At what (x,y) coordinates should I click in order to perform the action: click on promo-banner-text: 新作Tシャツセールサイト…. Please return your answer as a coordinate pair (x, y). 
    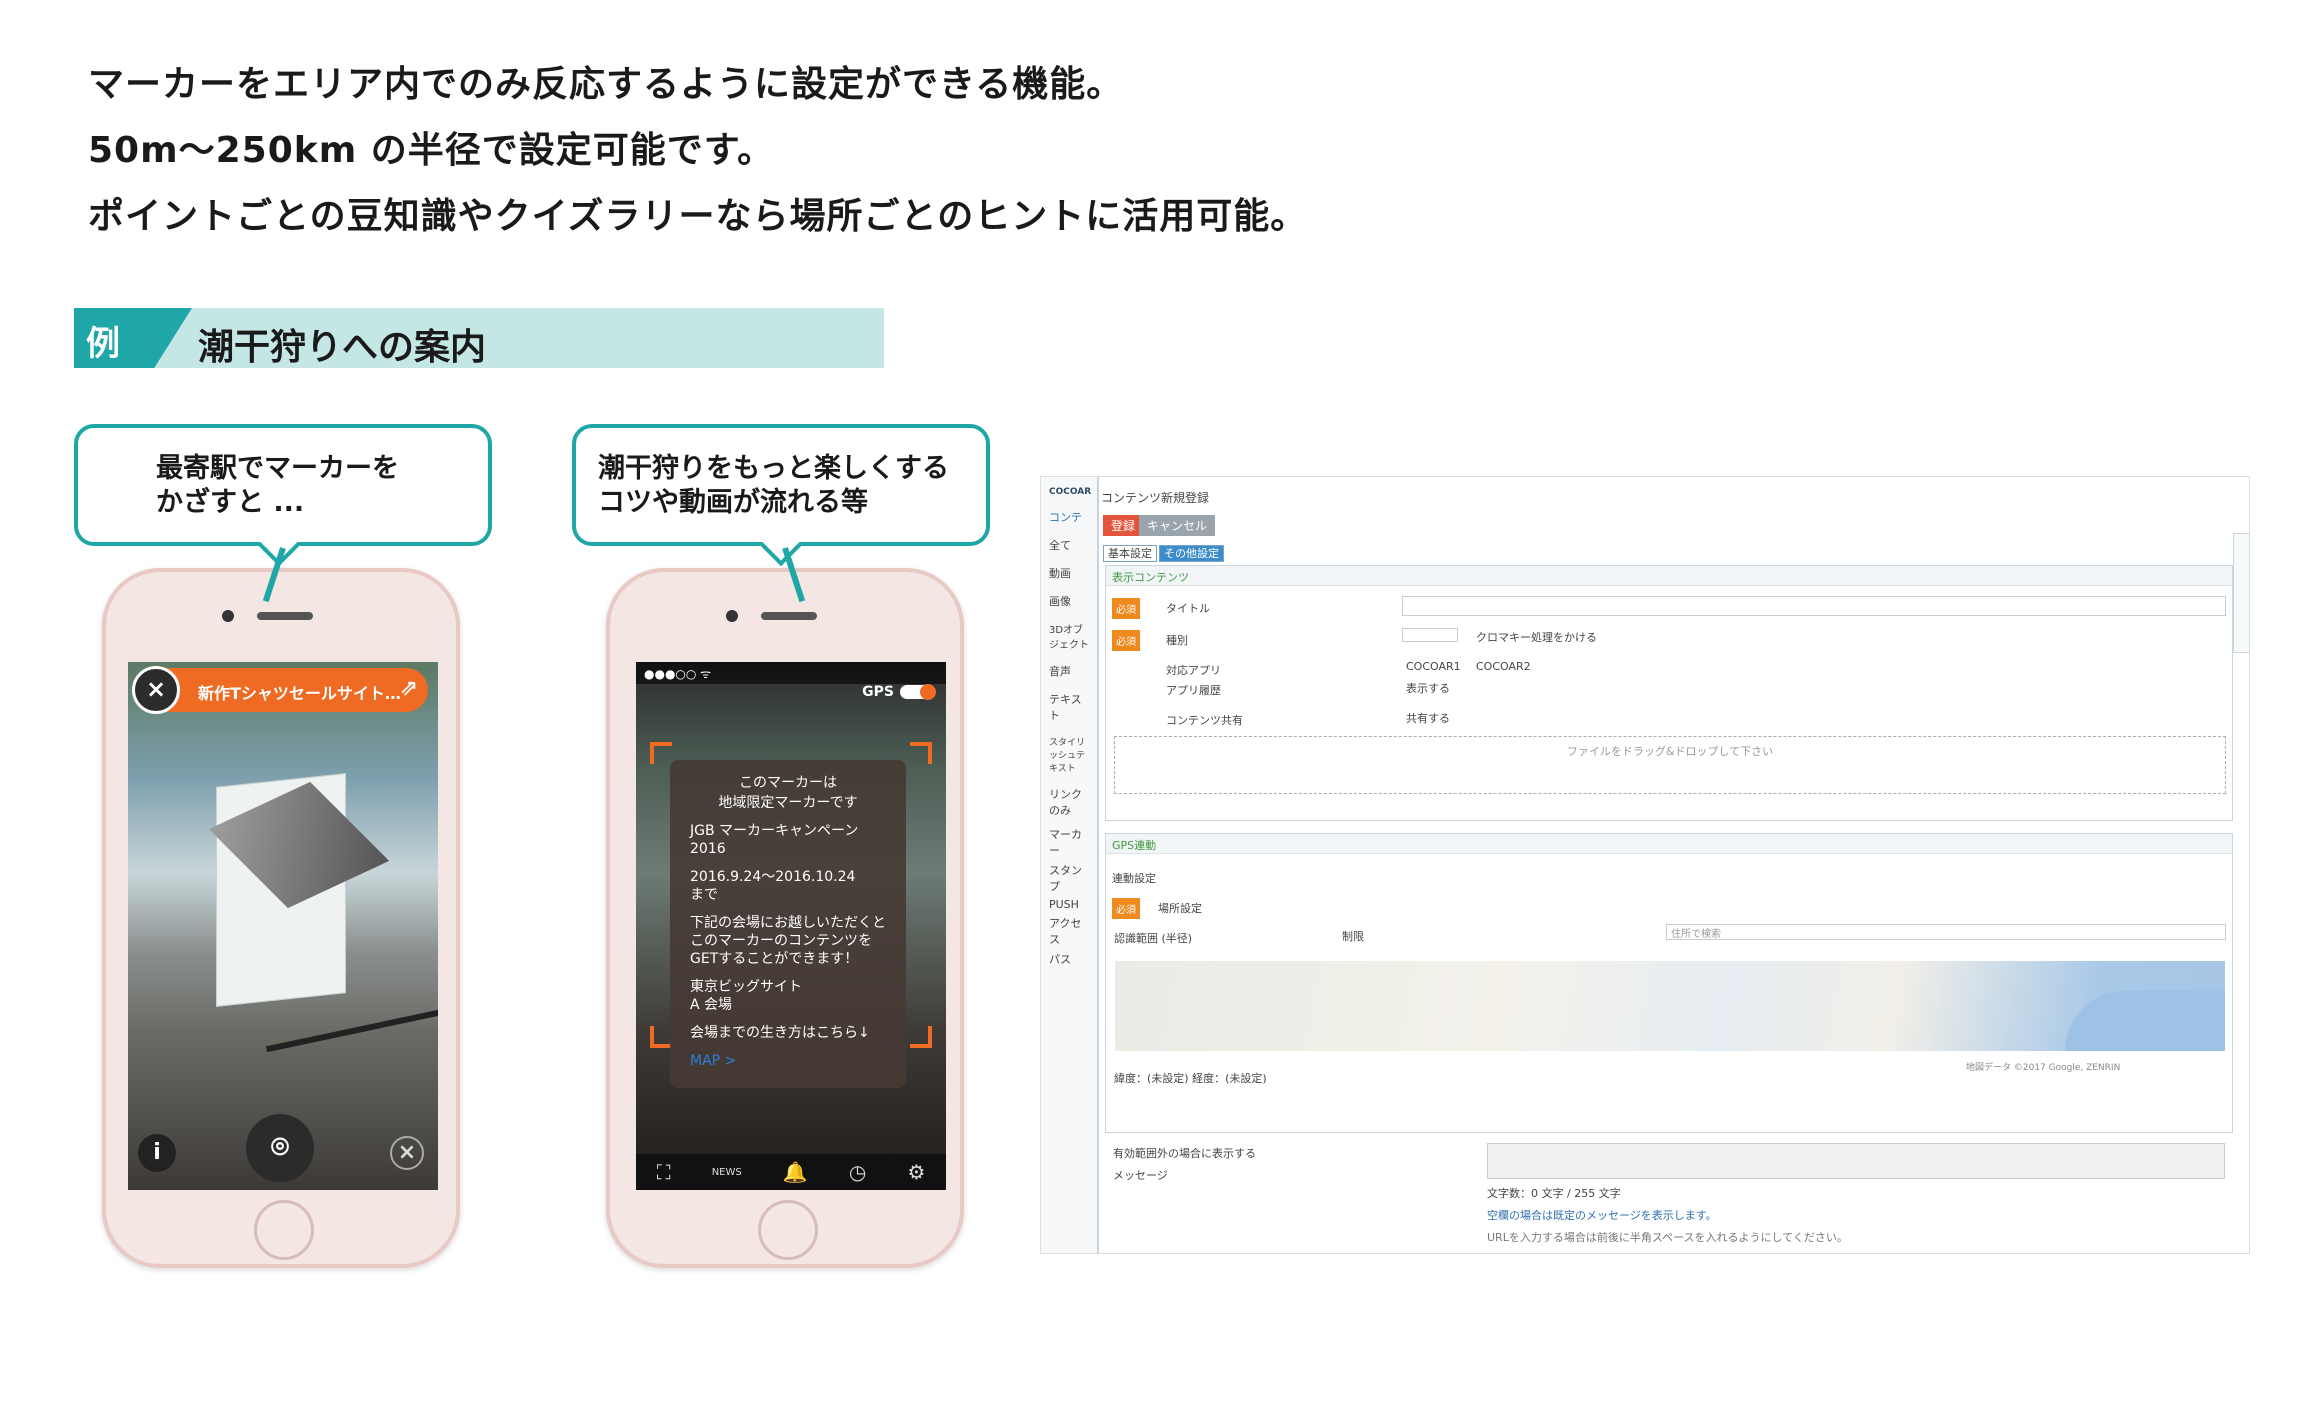
    Looking at the image, I should click on (299, 693).